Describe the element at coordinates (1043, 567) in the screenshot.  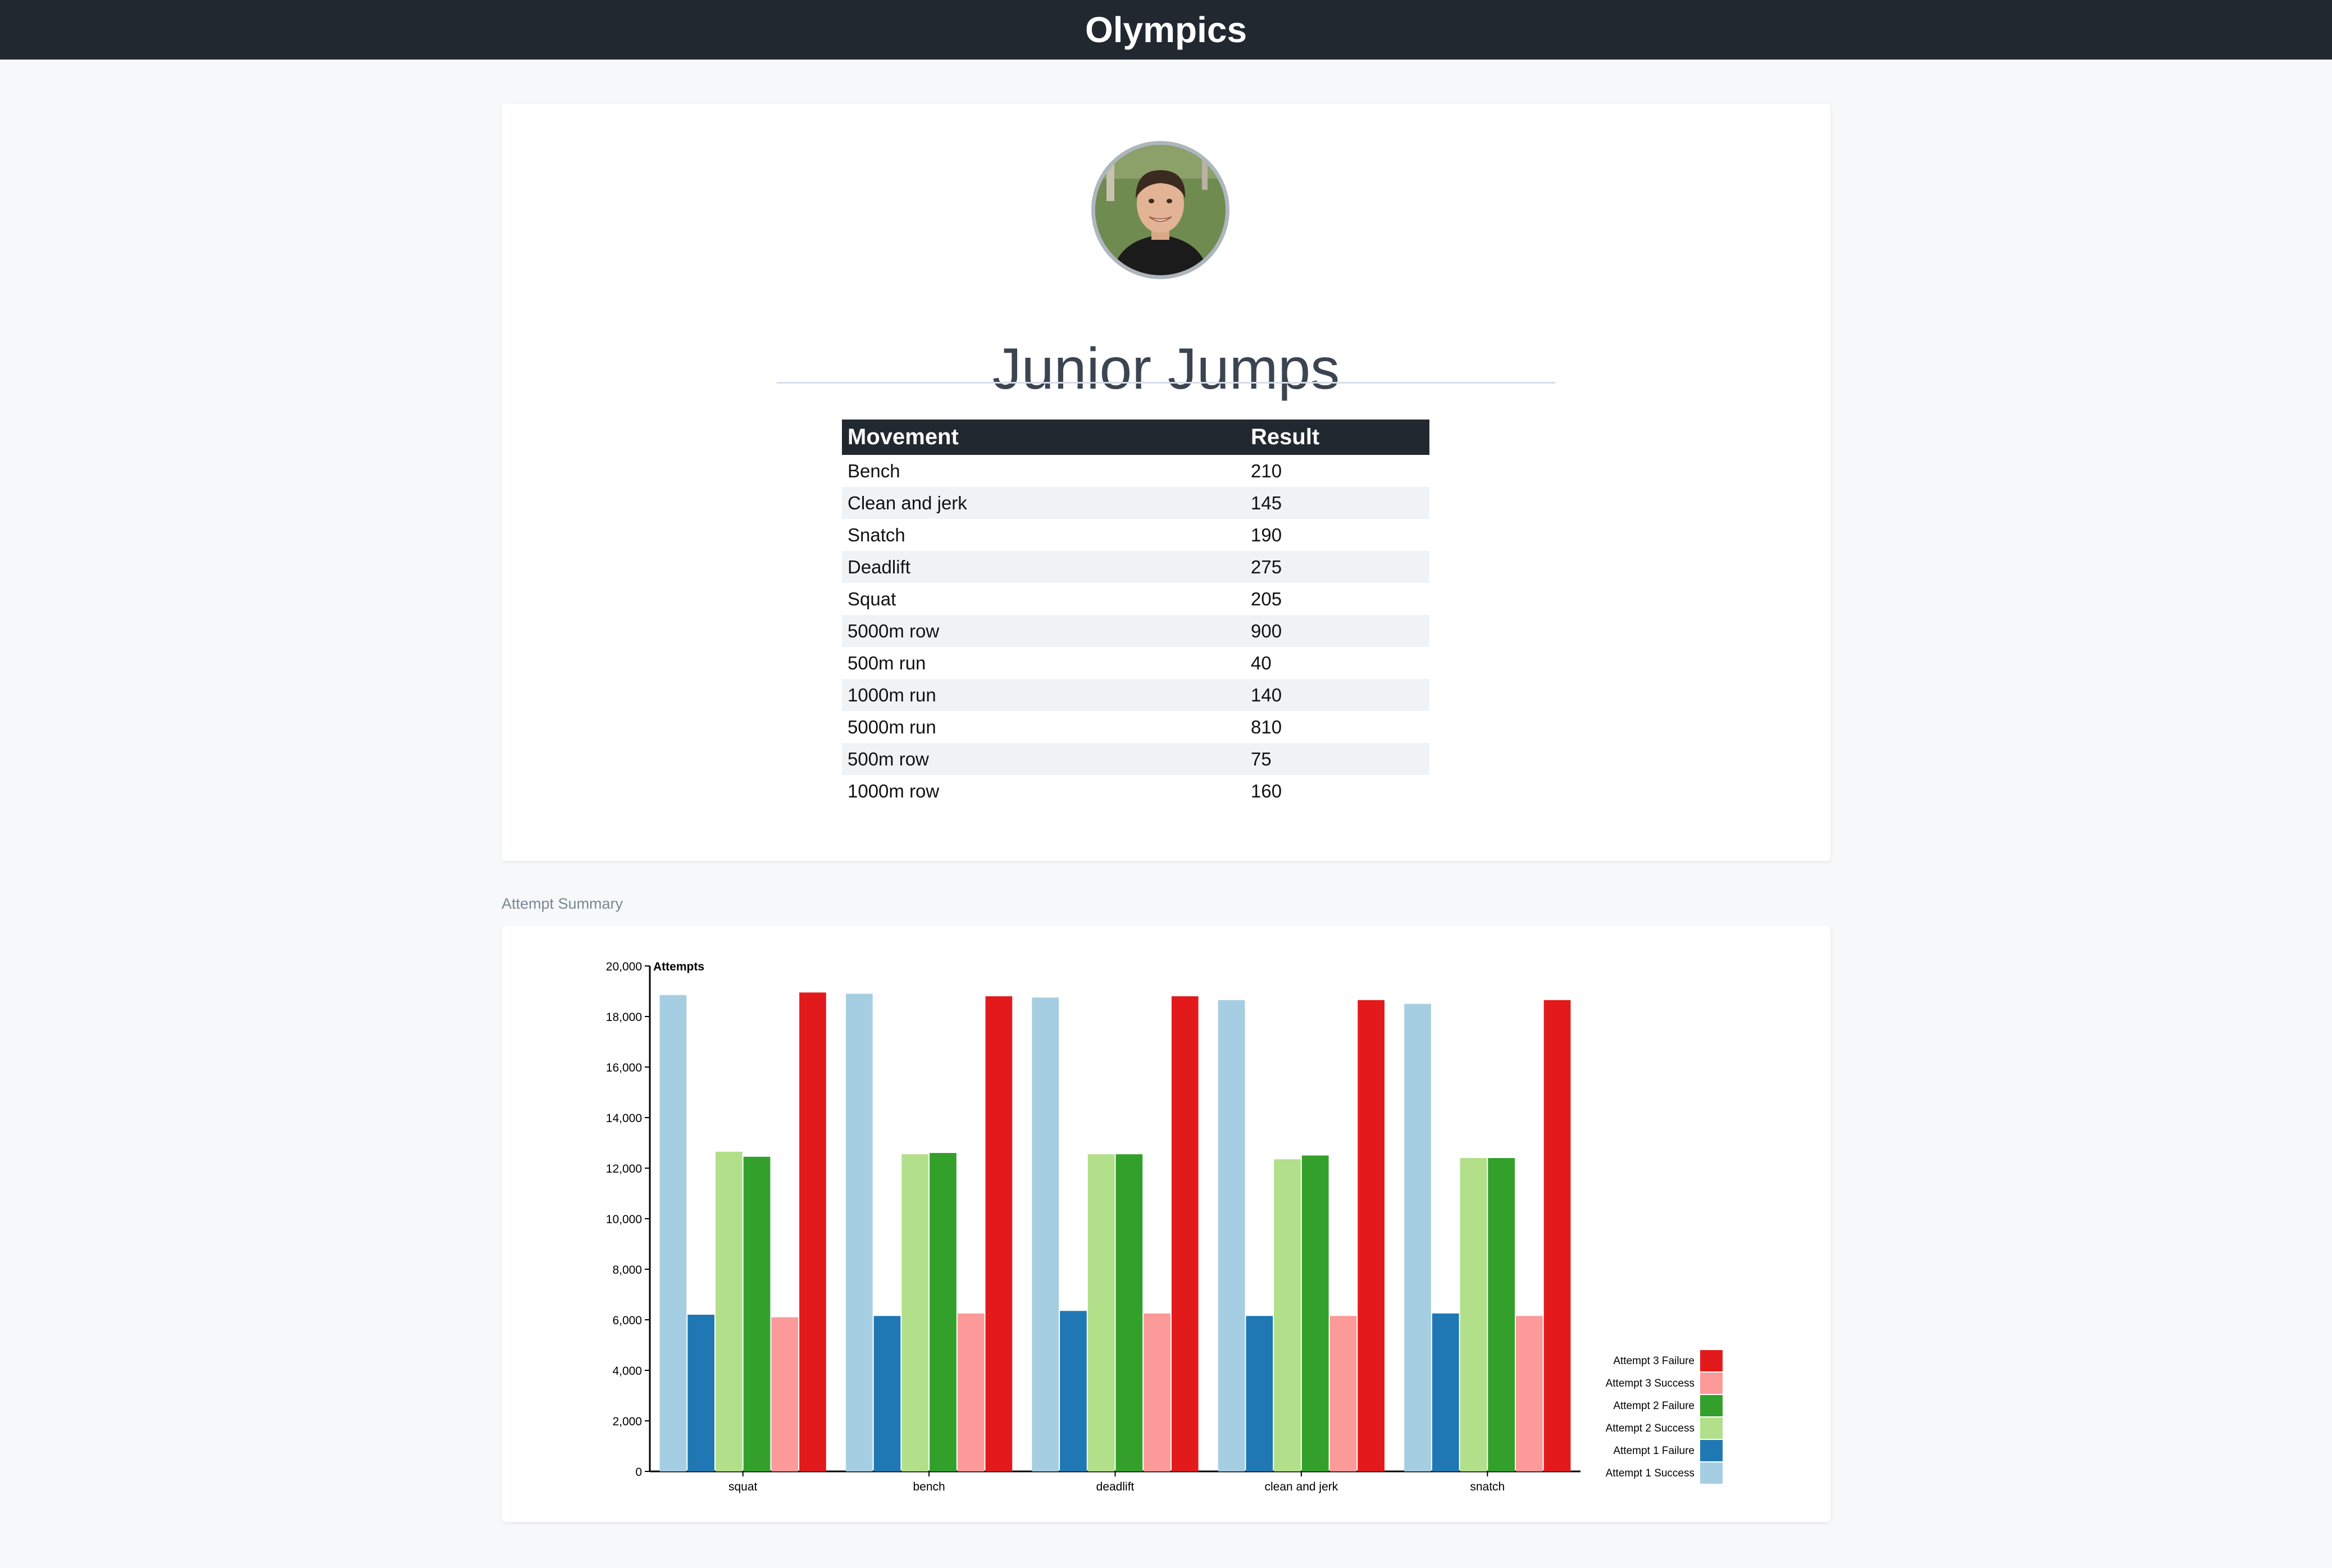
I see `movement-cell: Deadlift` at that location.